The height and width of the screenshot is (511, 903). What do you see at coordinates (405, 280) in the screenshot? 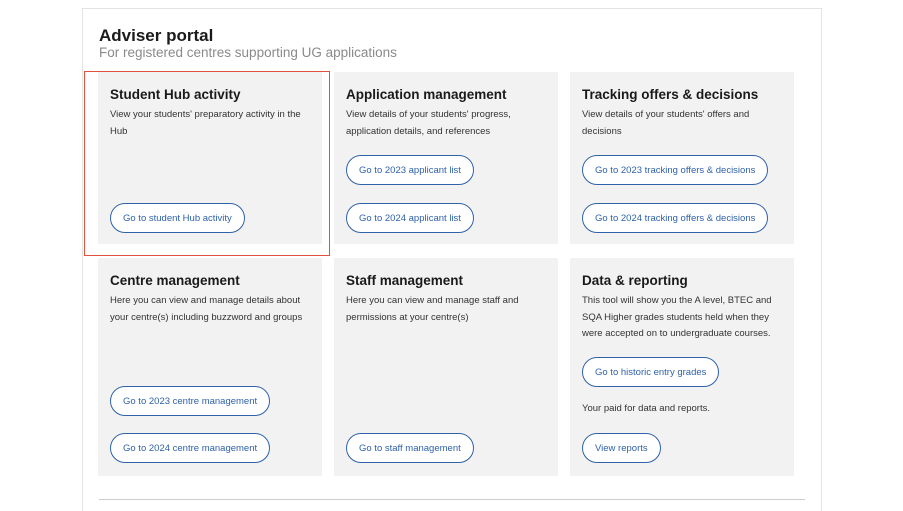
I see `card-title: Staff management` at bounding box center [405, 280].